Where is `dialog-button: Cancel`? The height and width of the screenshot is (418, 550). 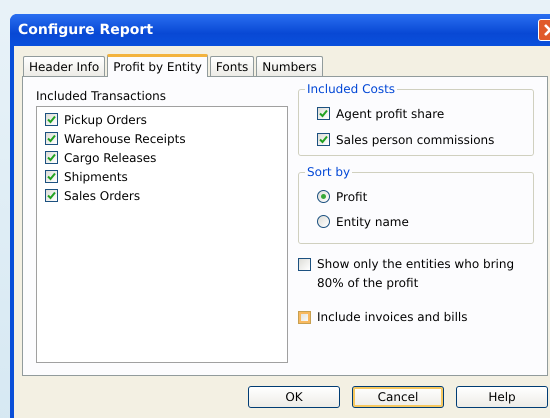
dialog-button: Cancel is located at coordinates (398, 397).